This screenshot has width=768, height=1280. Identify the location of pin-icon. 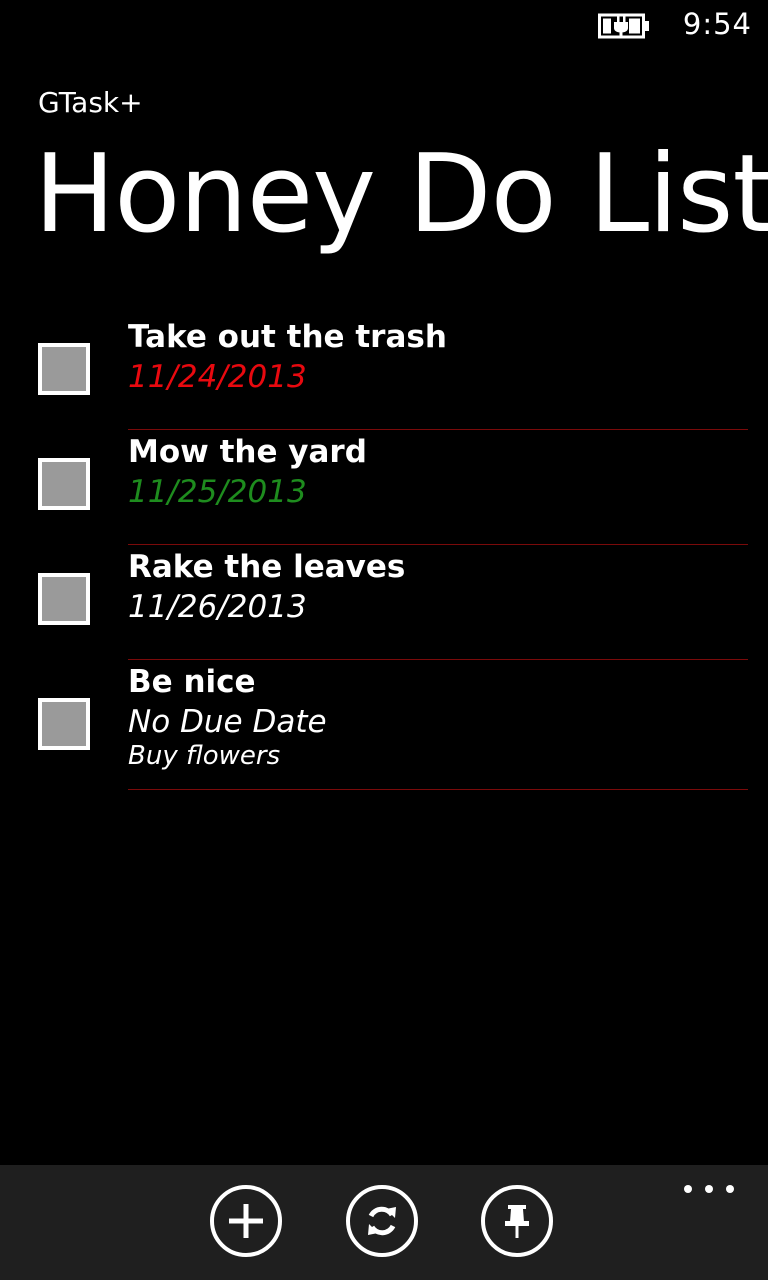
(517, 1221).